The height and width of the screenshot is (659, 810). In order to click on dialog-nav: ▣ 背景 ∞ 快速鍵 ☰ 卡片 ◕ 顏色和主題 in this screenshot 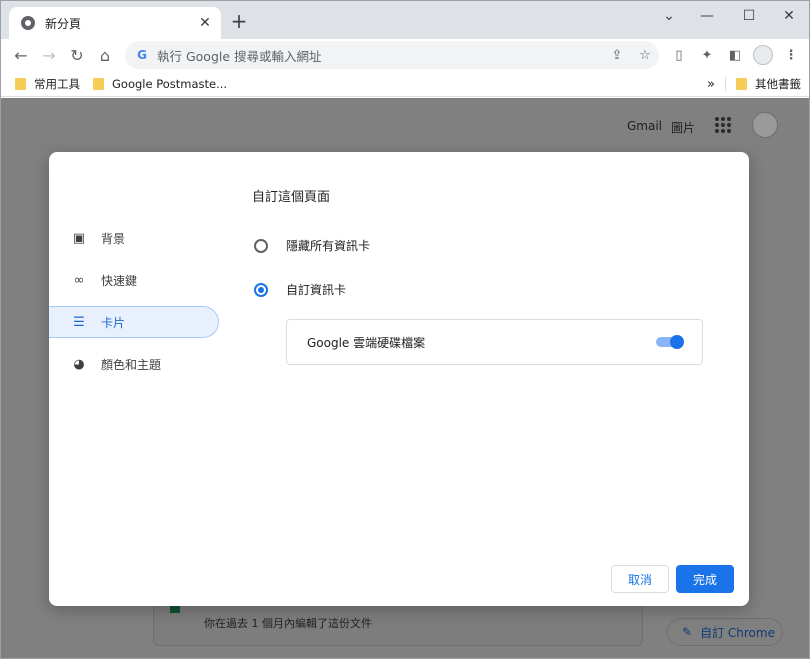, I will do `click(134, 306)`.